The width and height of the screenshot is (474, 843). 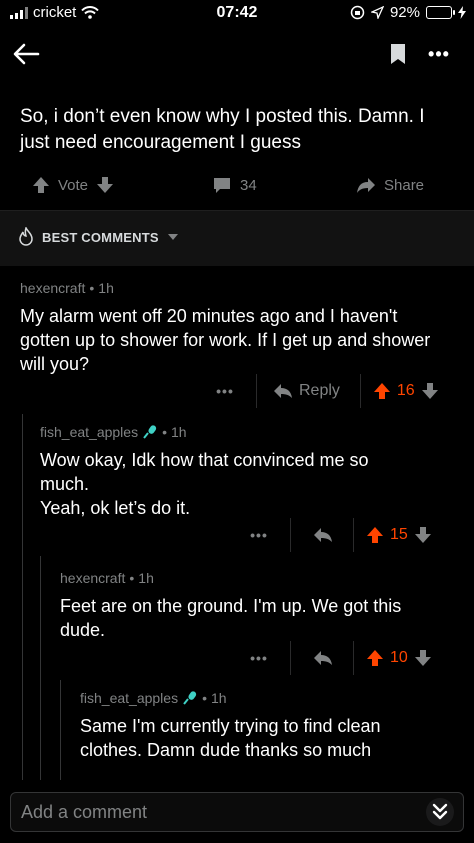 I want to click on sort-label: BEST COMMENTS, so click(x=100, y=237).